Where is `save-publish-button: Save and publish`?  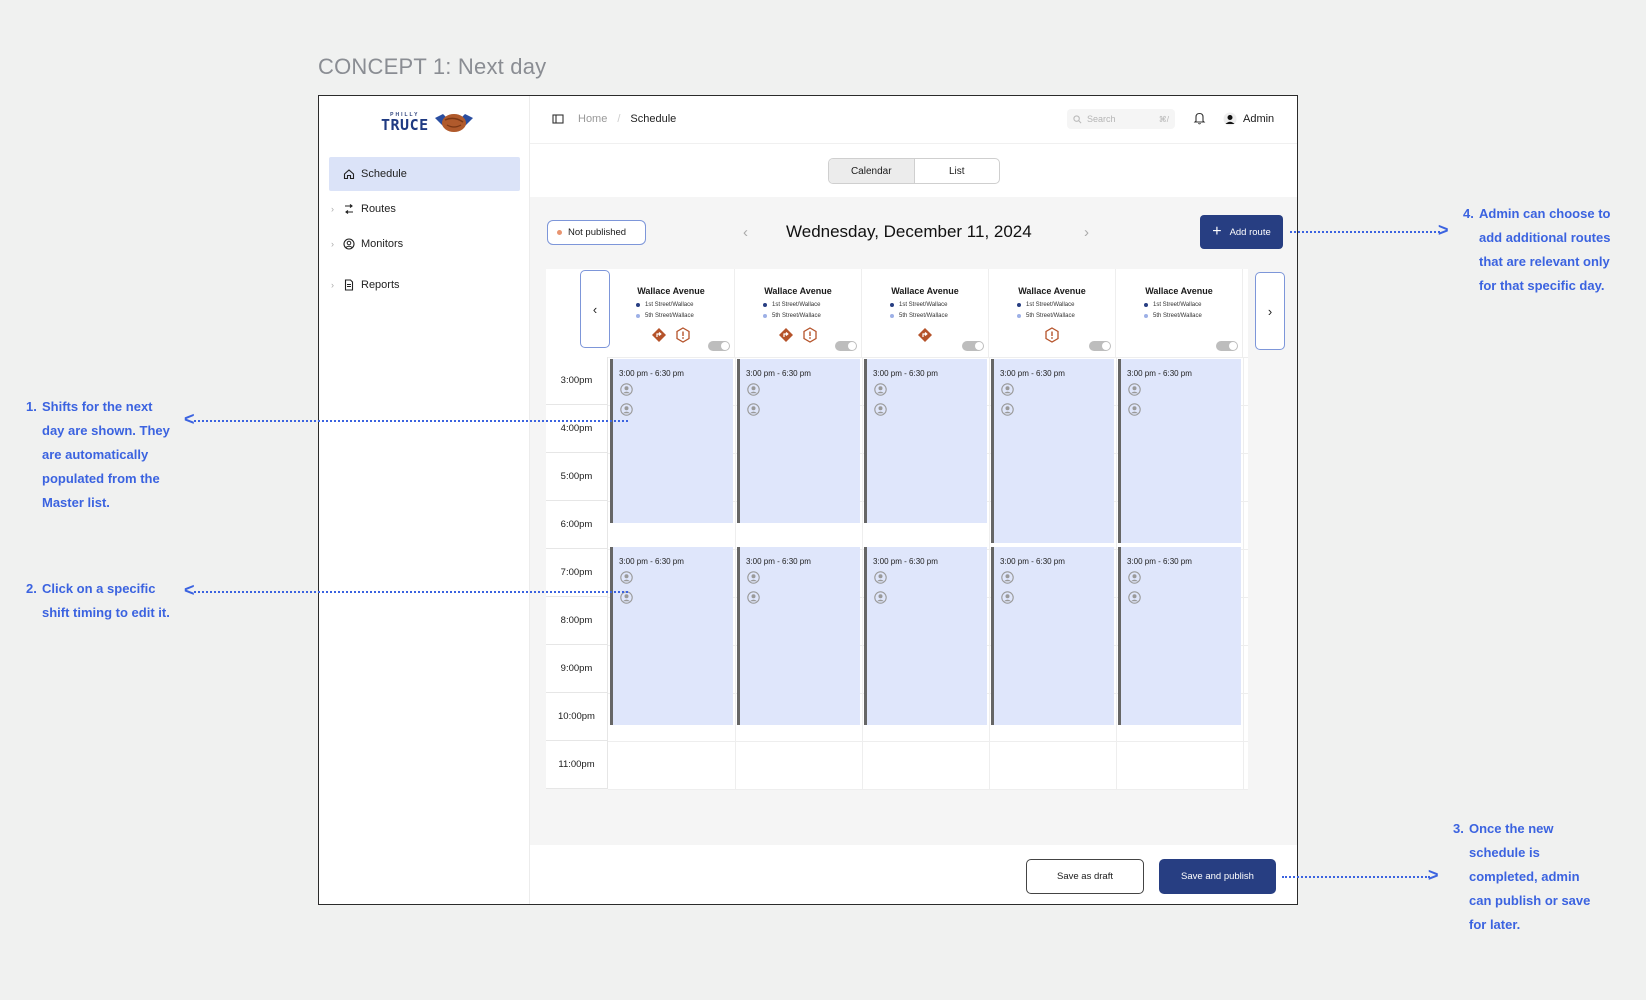 save-publish-button: Save and publish is located at coordinates (1217, 876).